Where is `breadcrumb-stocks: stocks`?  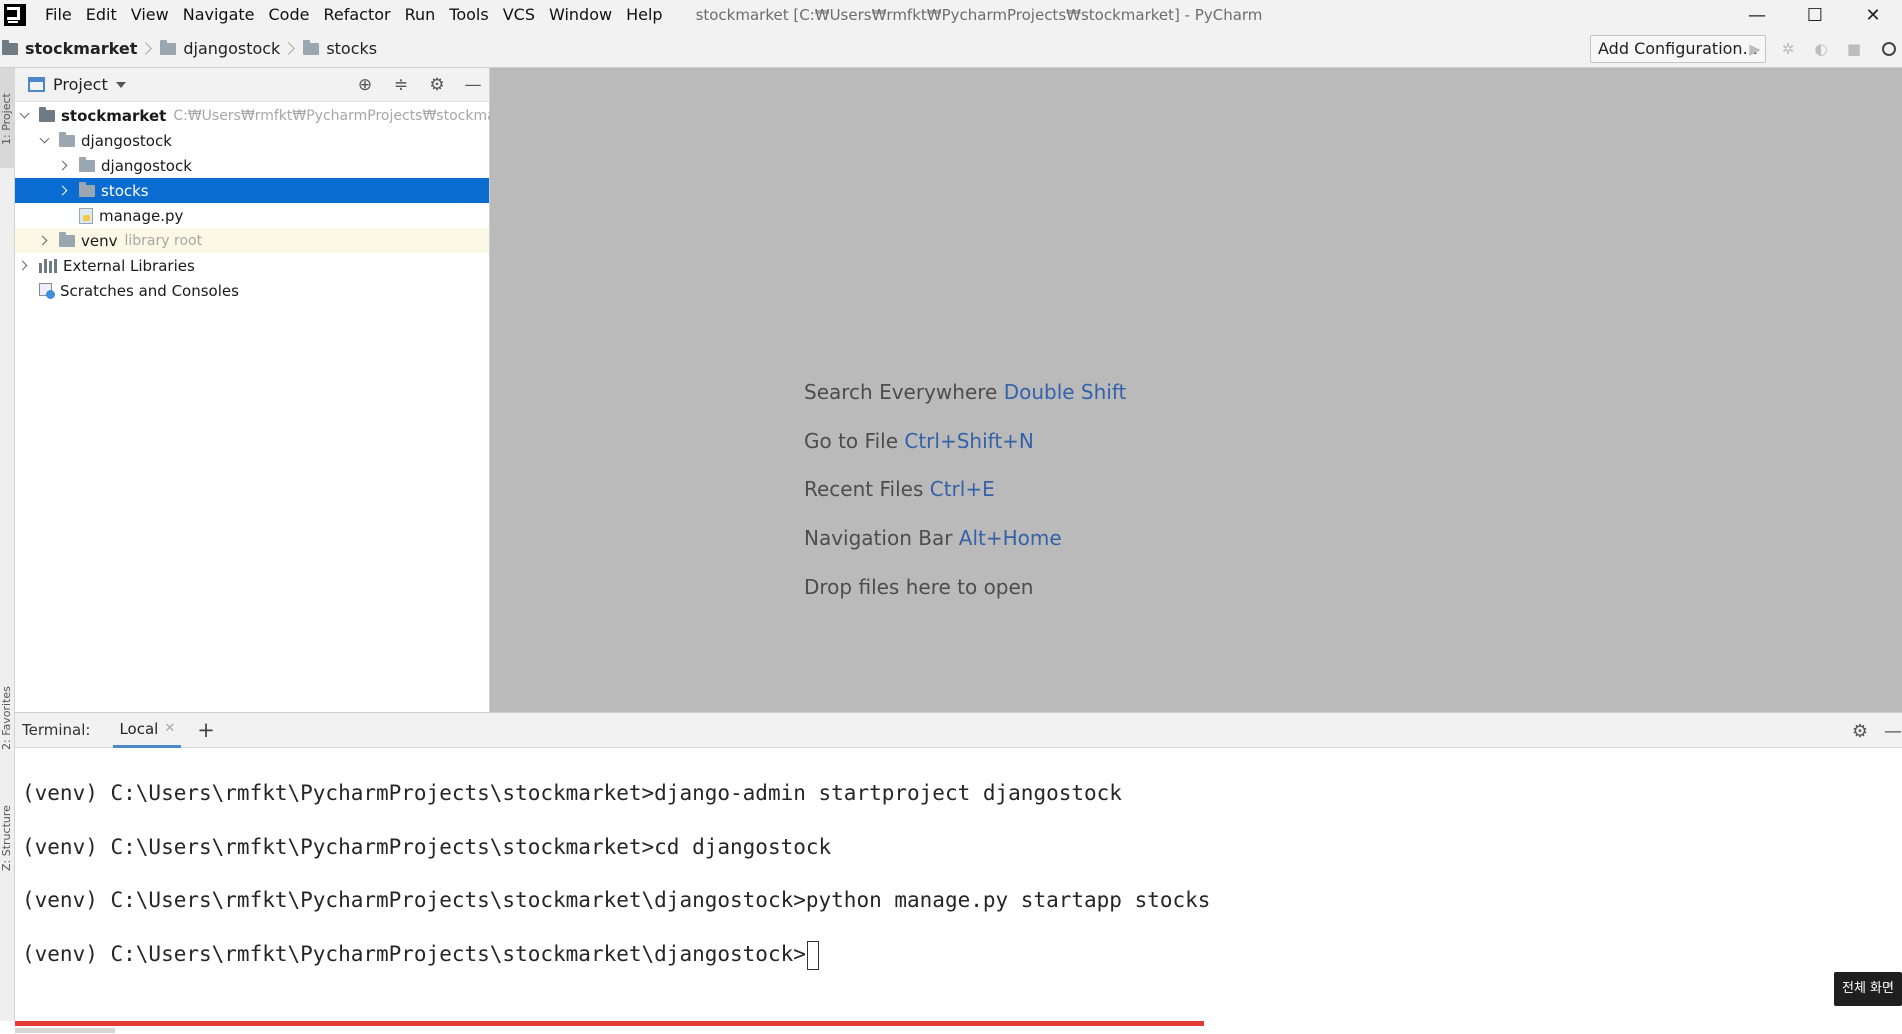
breadcrumb-stocks: stocks is located at coordinates (340, 49).